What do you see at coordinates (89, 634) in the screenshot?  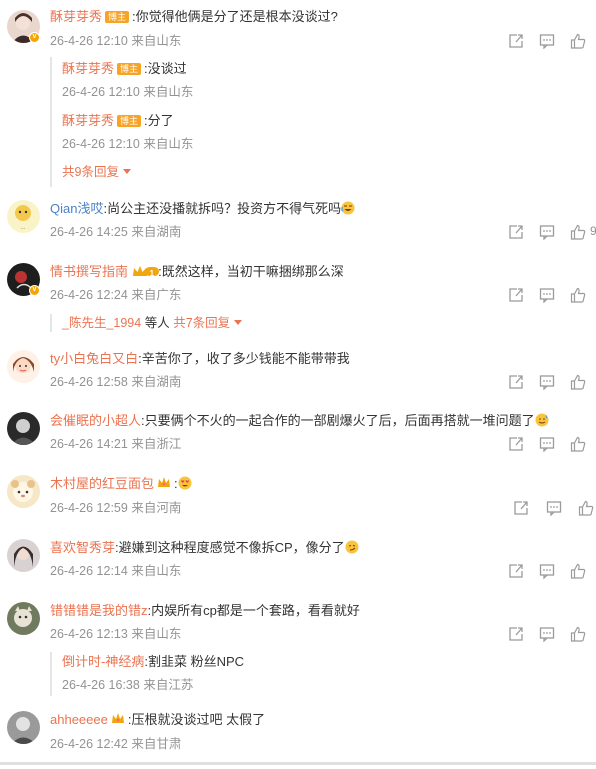 I see `comment-time: 26-4-26 12:13` at bounding box center [89, 634].